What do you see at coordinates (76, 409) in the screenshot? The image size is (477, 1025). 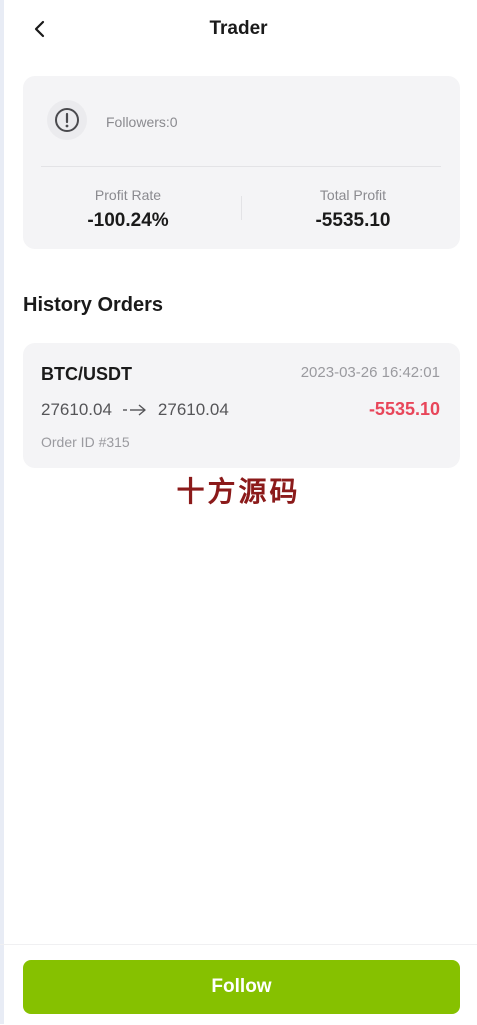 I see `open-price: 27610.04` at bounding box center [76, 409].